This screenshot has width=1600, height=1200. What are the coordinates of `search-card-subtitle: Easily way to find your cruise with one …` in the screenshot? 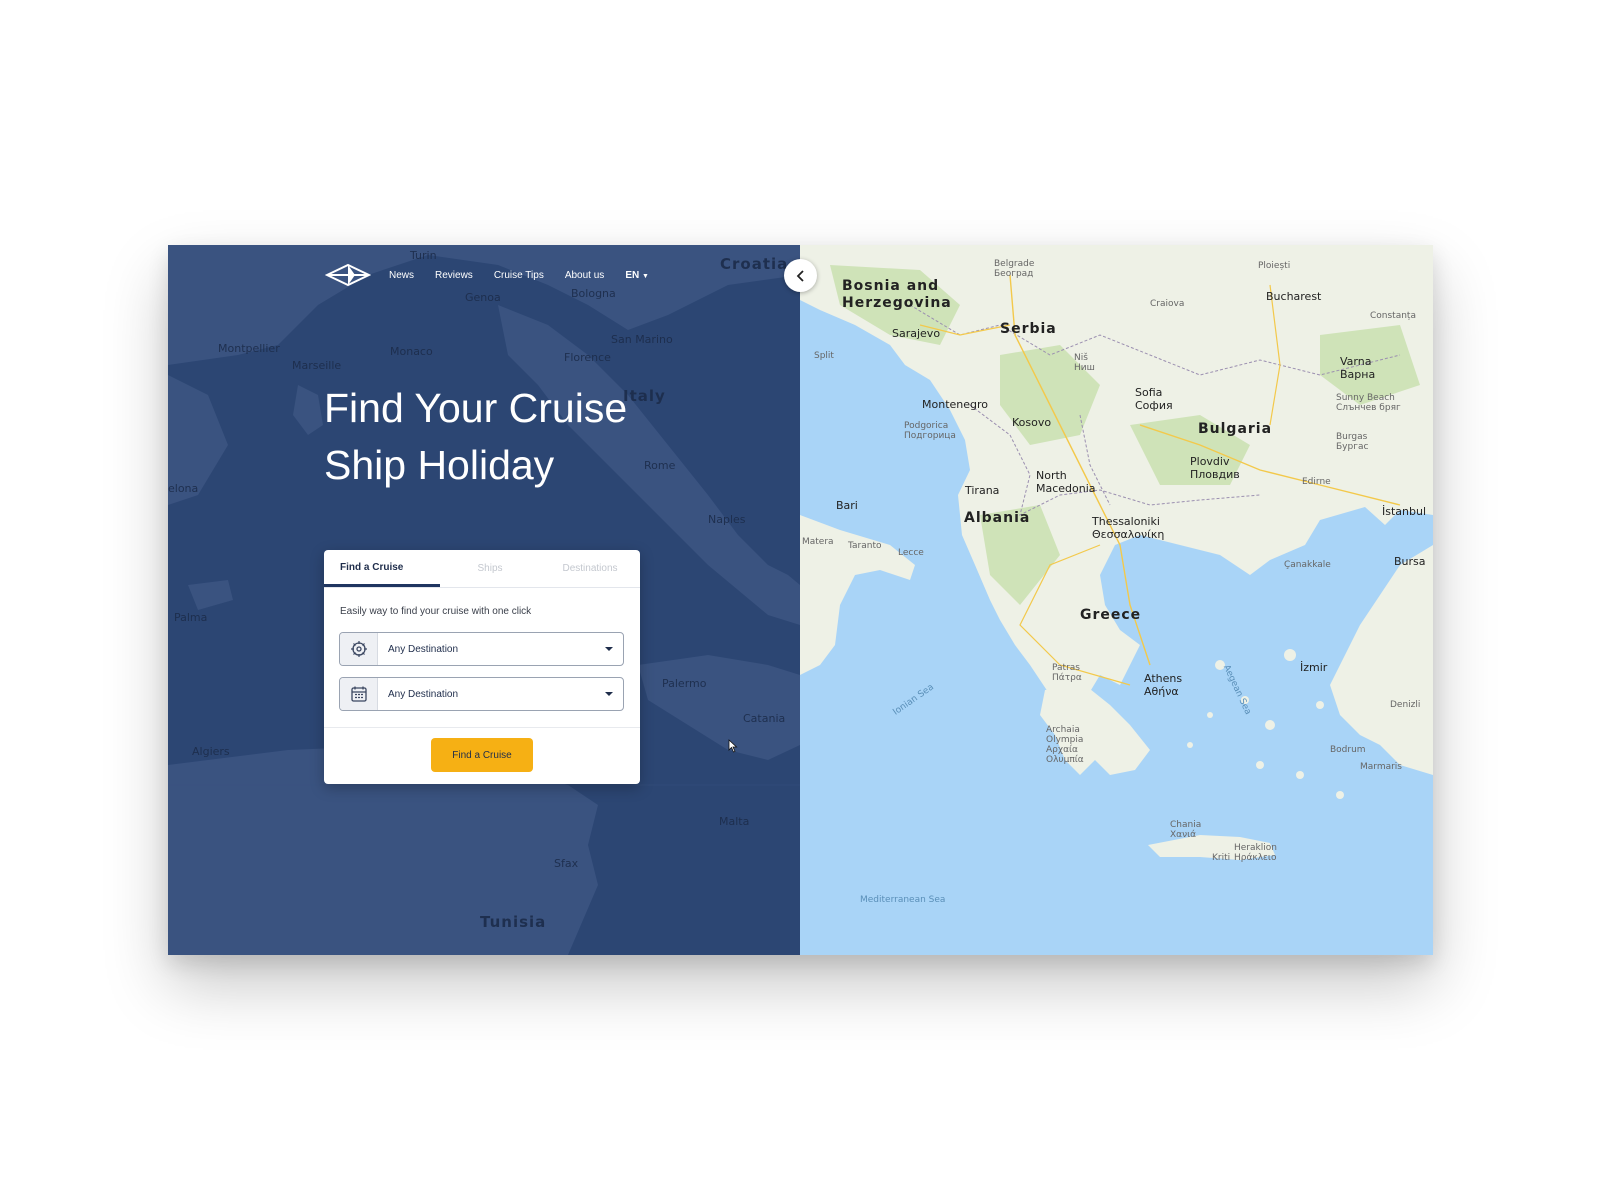 It's located at (436, 611).